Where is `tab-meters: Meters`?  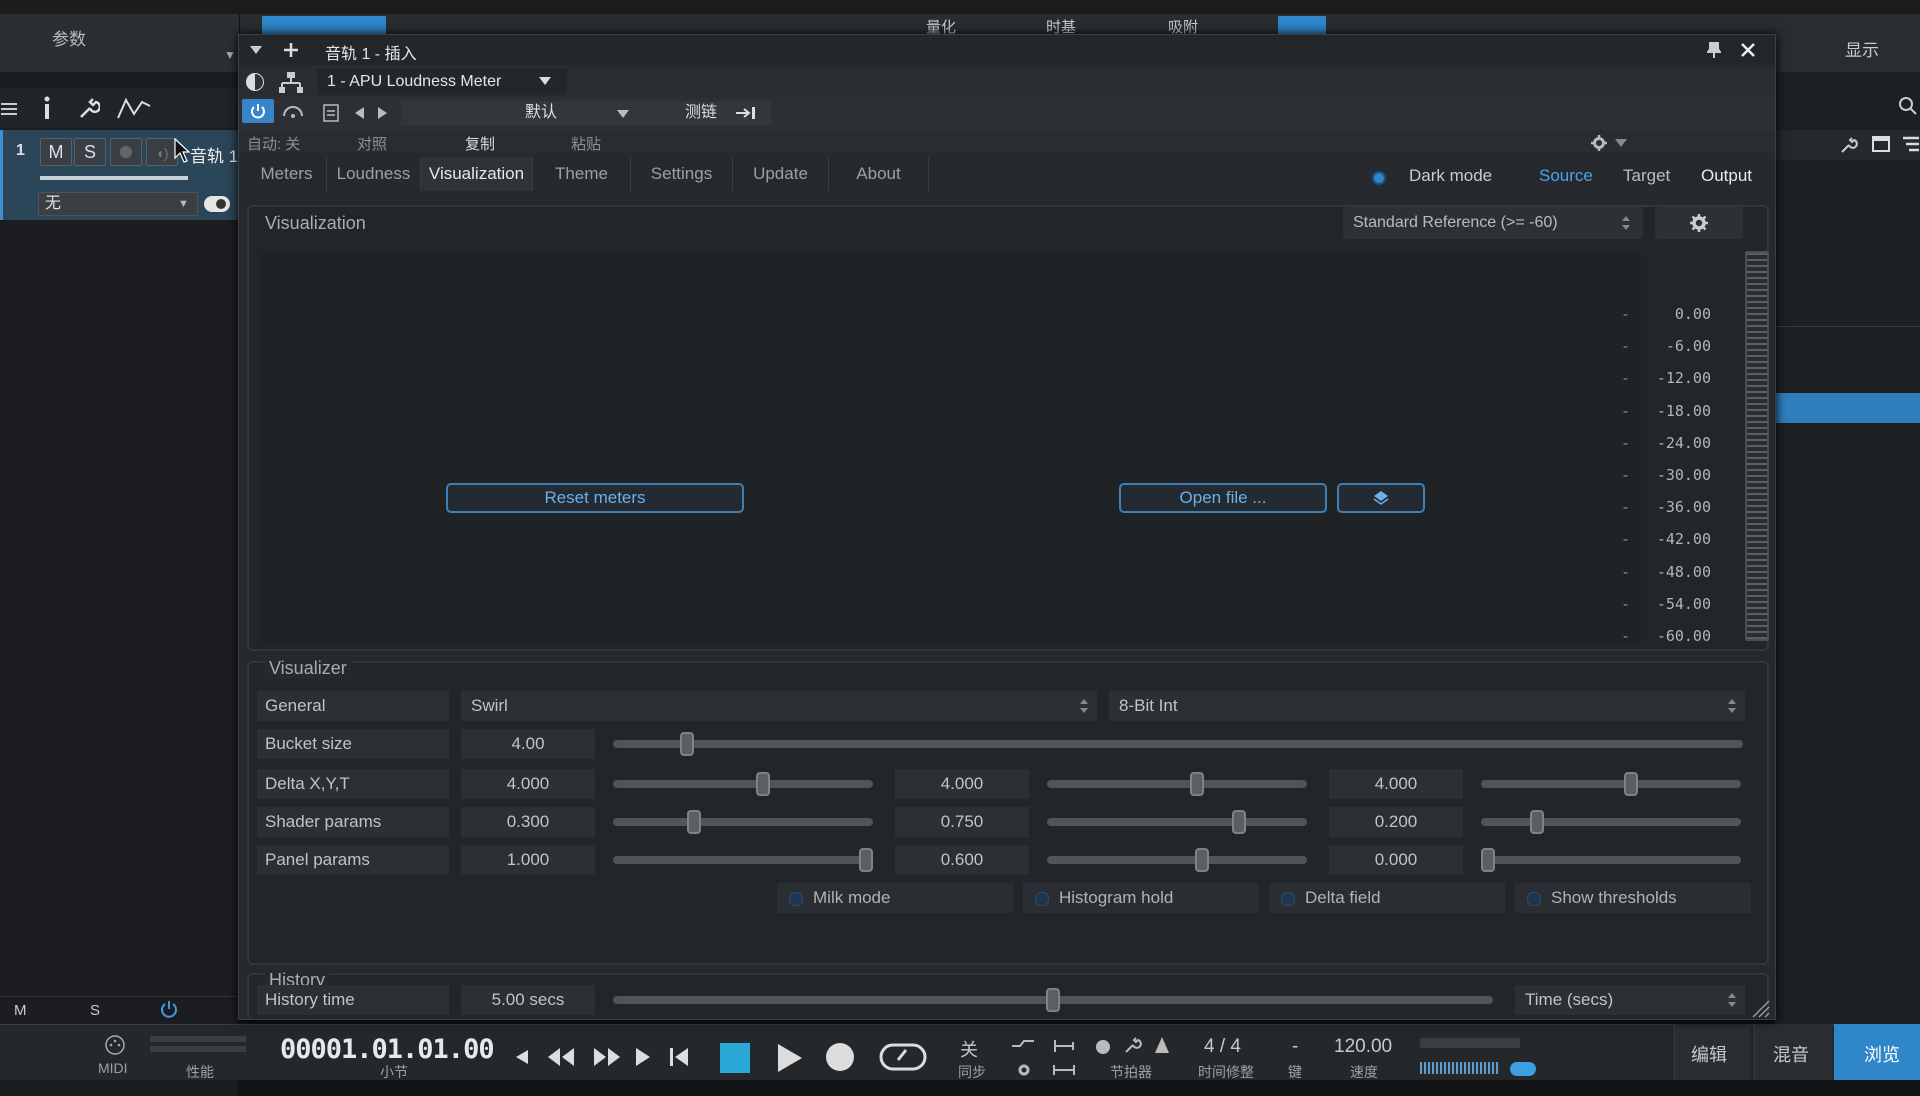
tab-meters: Meters is located at coordinates (287, 174).